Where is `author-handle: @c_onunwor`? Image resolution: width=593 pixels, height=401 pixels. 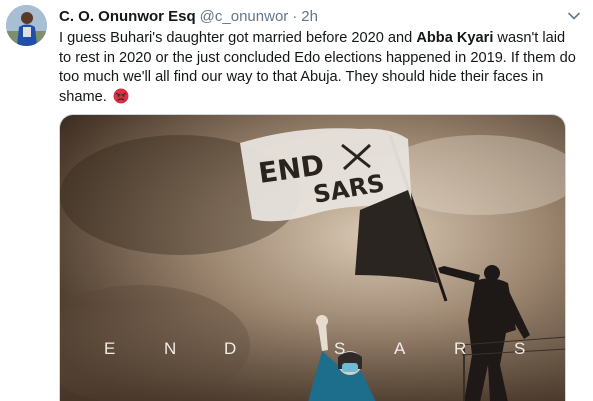 author-handle: @c_onunwor is located at coordinates (244, 16).